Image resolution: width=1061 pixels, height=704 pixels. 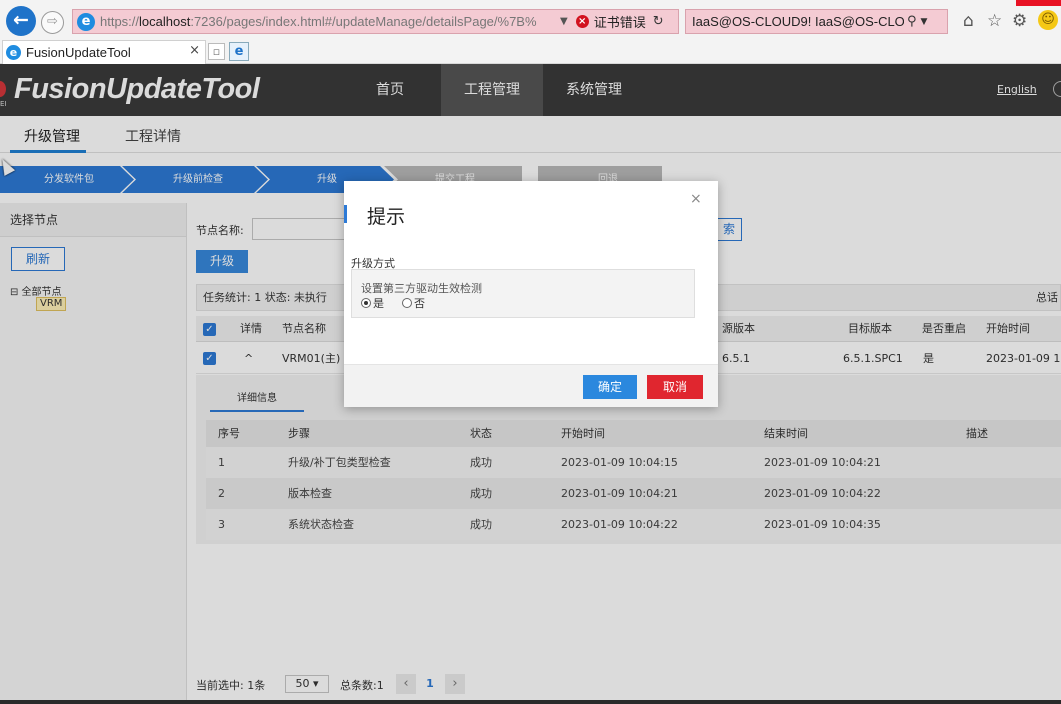 I want to click on refresh-page-icon: ↻, so click(x=658, y=21).